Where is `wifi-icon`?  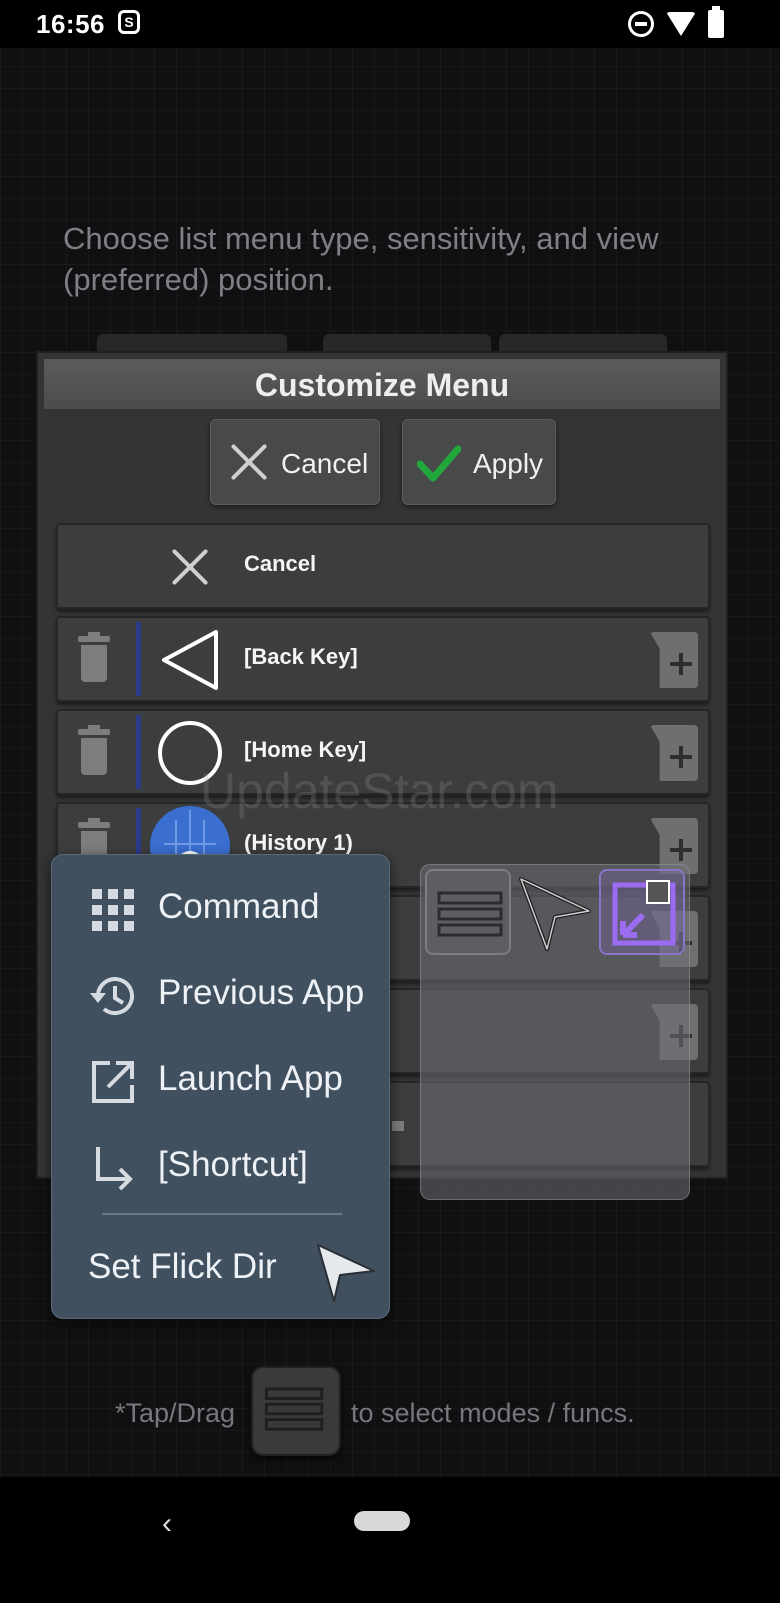 wifi-icon is located at coordinates (681, 24).